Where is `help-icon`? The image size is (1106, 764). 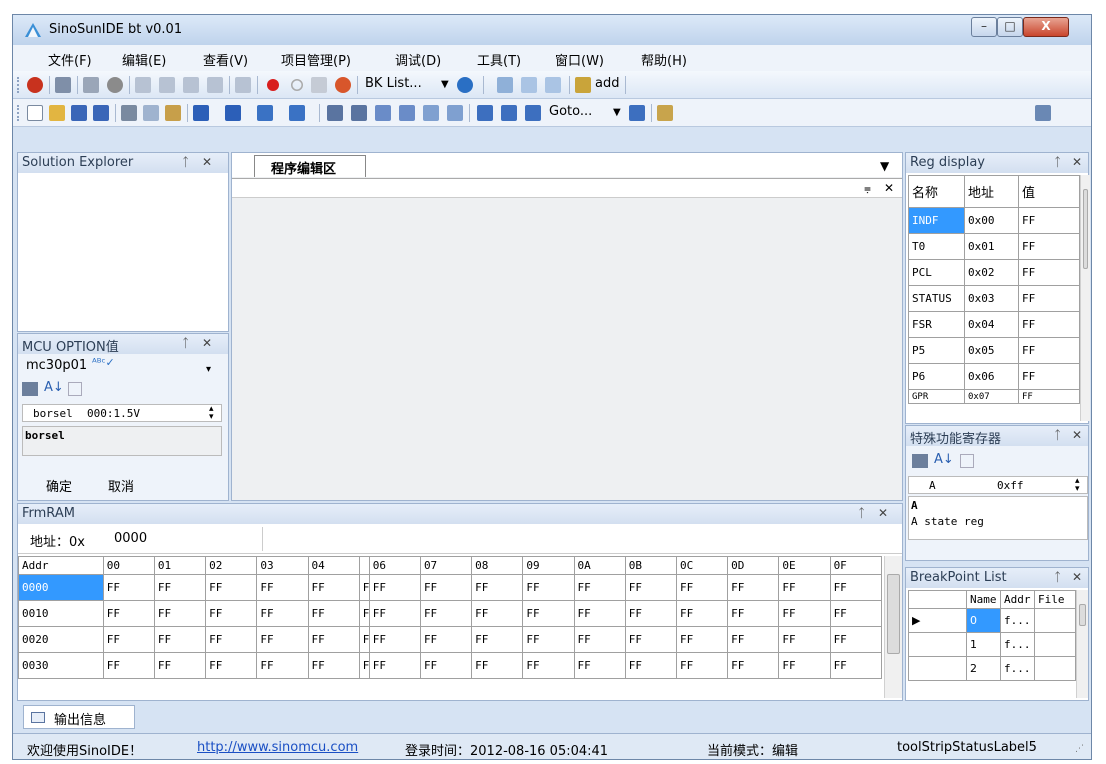
help-icon is located at coordinates (465, 85).